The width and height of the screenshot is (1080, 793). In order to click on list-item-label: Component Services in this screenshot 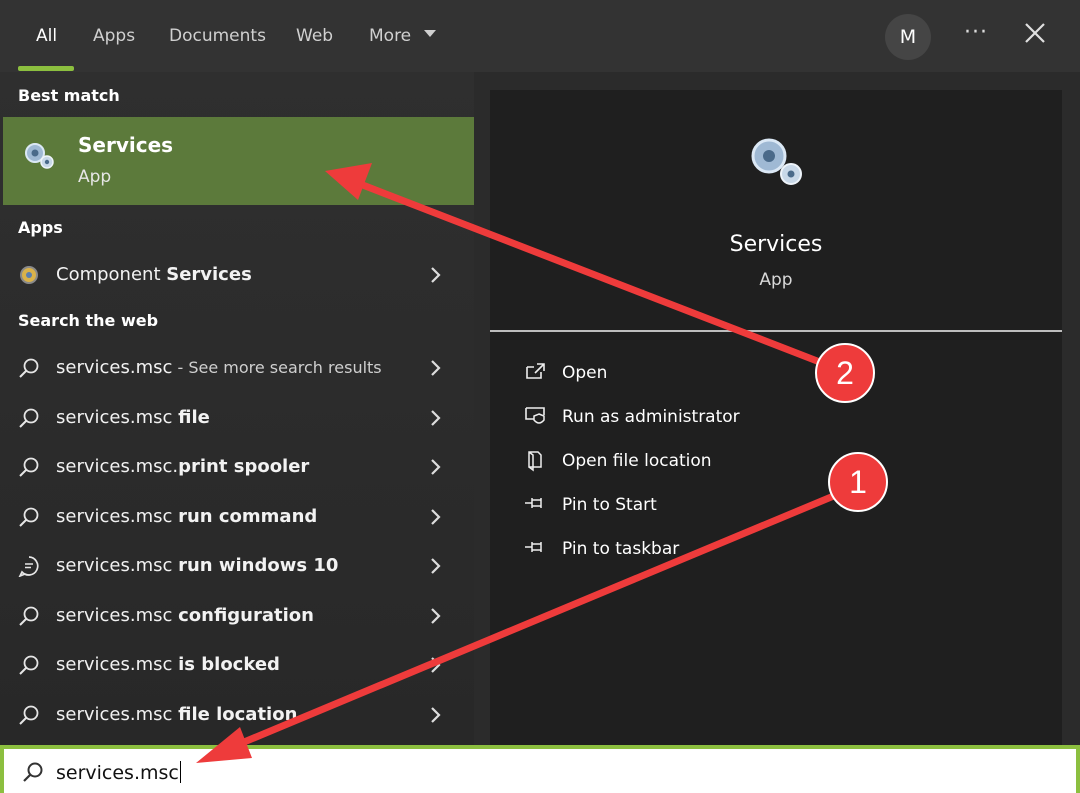, I will do `click(154, 274)`.